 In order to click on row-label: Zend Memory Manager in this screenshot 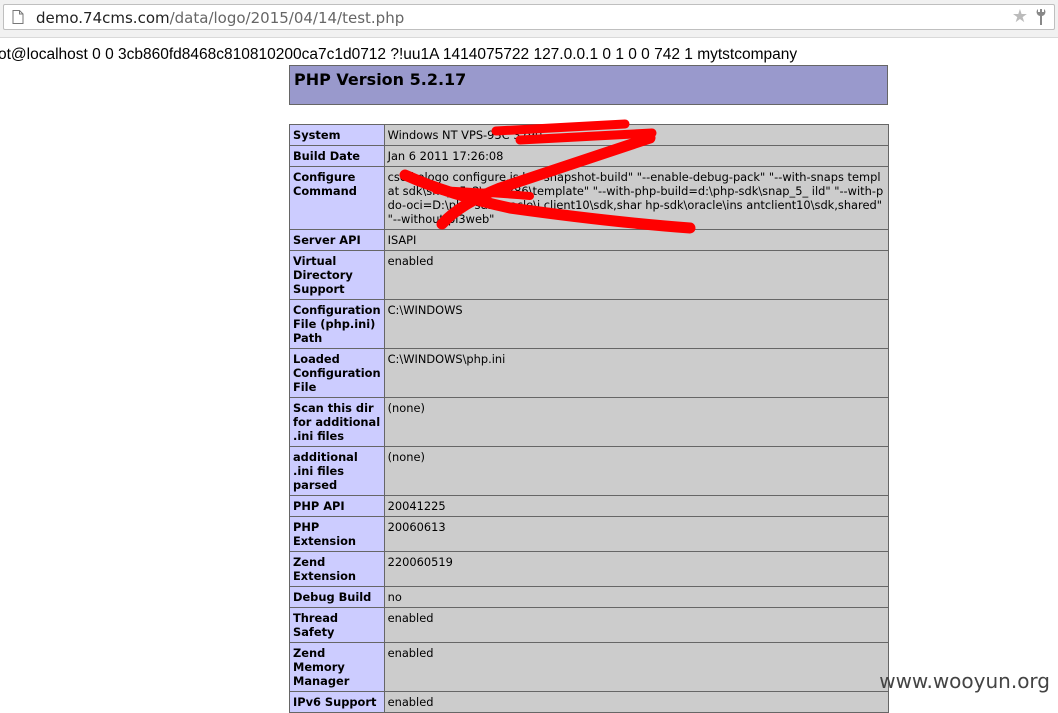, I will do `click(337, 667)`.